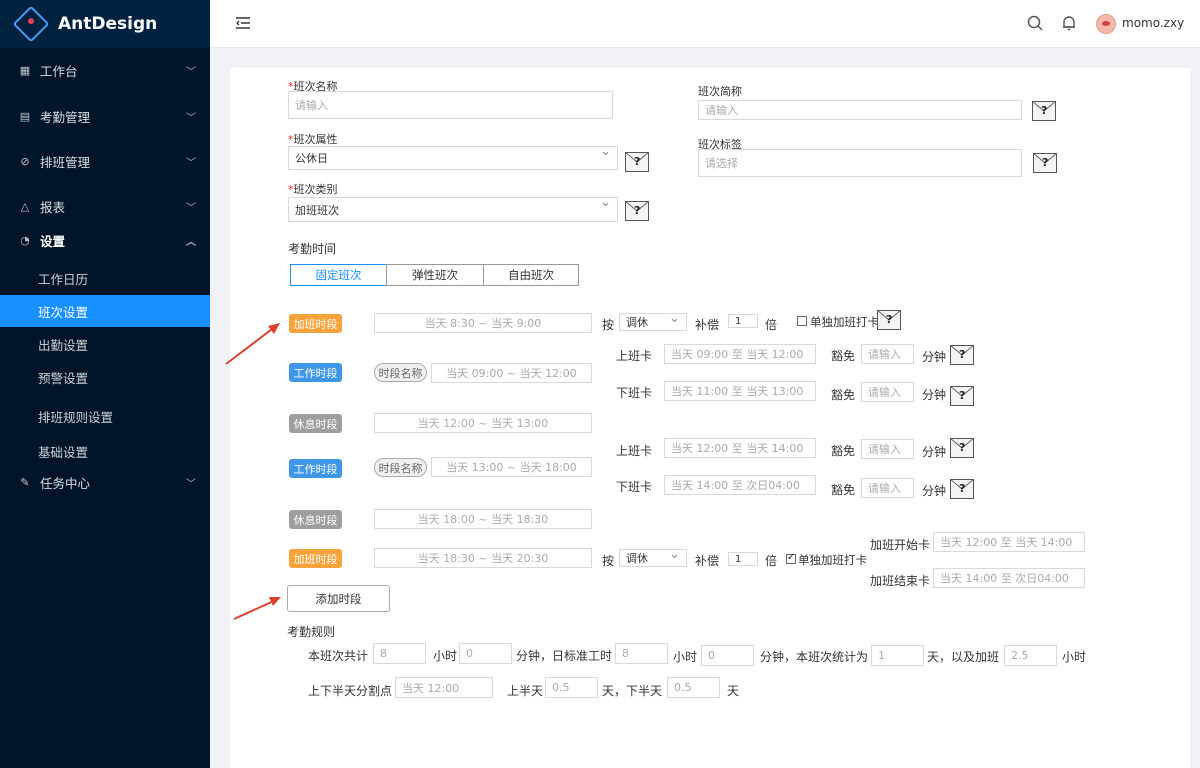 Image resolution: width=1200 pixels, height=768 pixels. What do you see at coordinates (105, 311) in the screenshot?
I see `sidebar-sub-shift-settings: 班次设置` at bounding box center [105, 311].